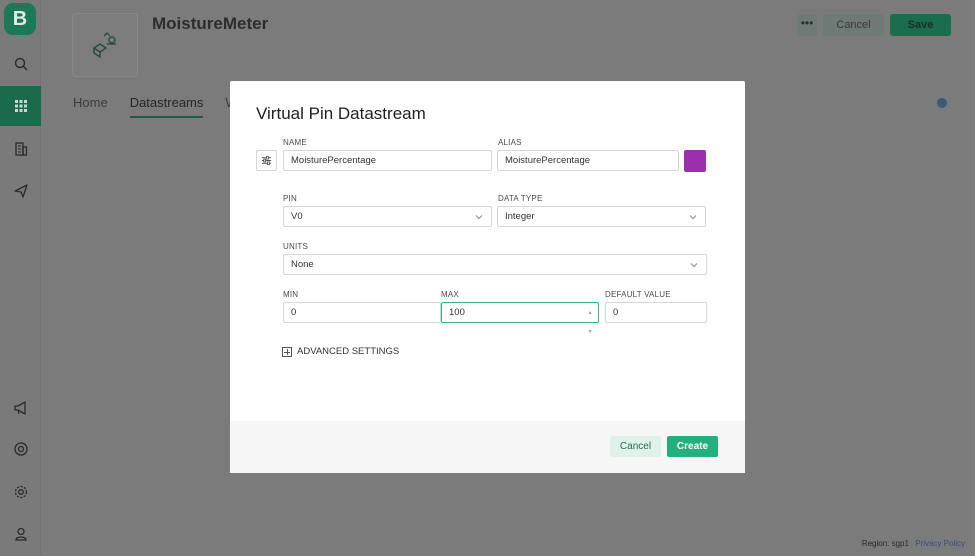 The image size is (975, 556). Describe the element at coordinates (294, 312) in the screenshot. I see `min-value: 0` at that location.